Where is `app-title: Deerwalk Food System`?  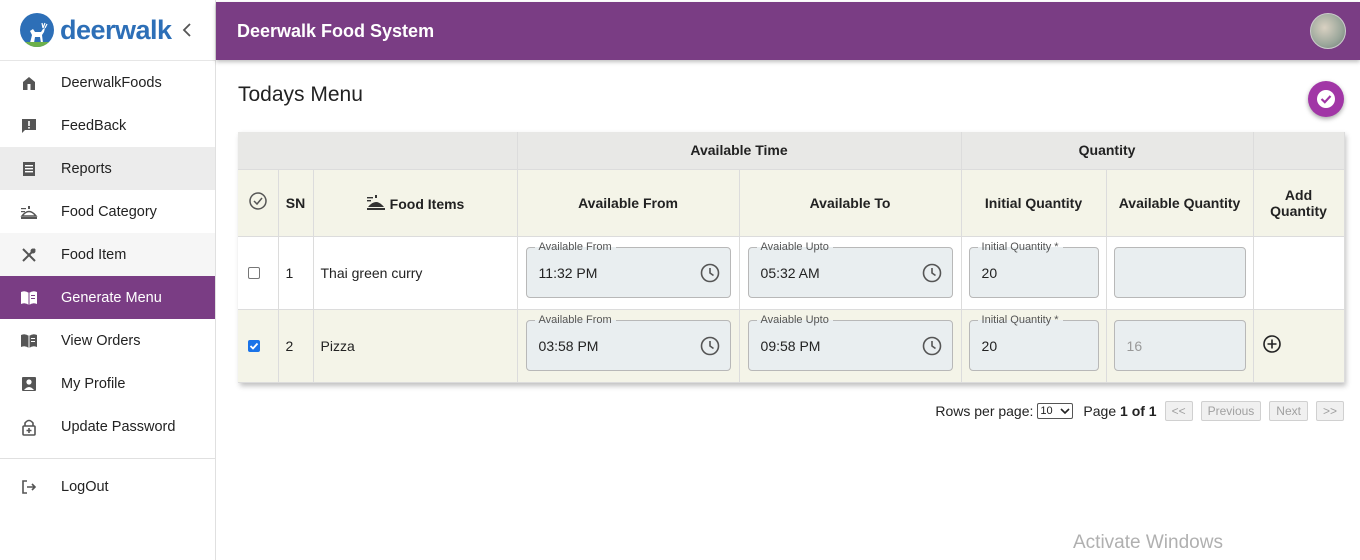
app-title: Deerwalk Food System is located at coordinates (336, 30).